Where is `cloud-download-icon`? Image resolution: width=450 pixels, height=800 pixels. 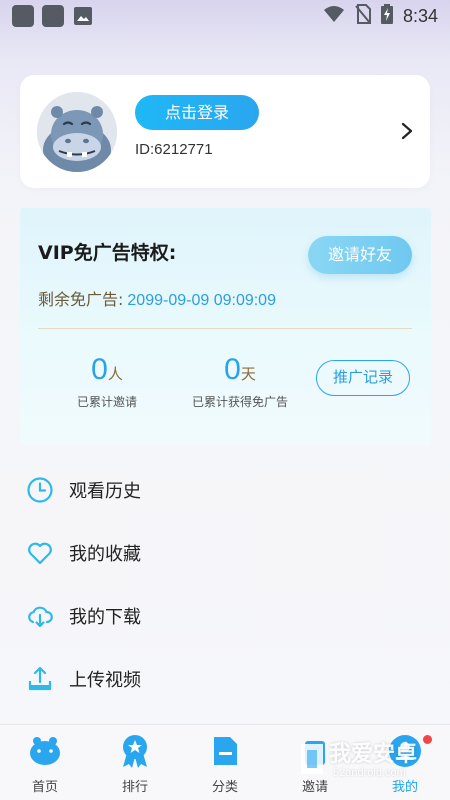 cloud-download-icon is located at coordinates (40, 616).